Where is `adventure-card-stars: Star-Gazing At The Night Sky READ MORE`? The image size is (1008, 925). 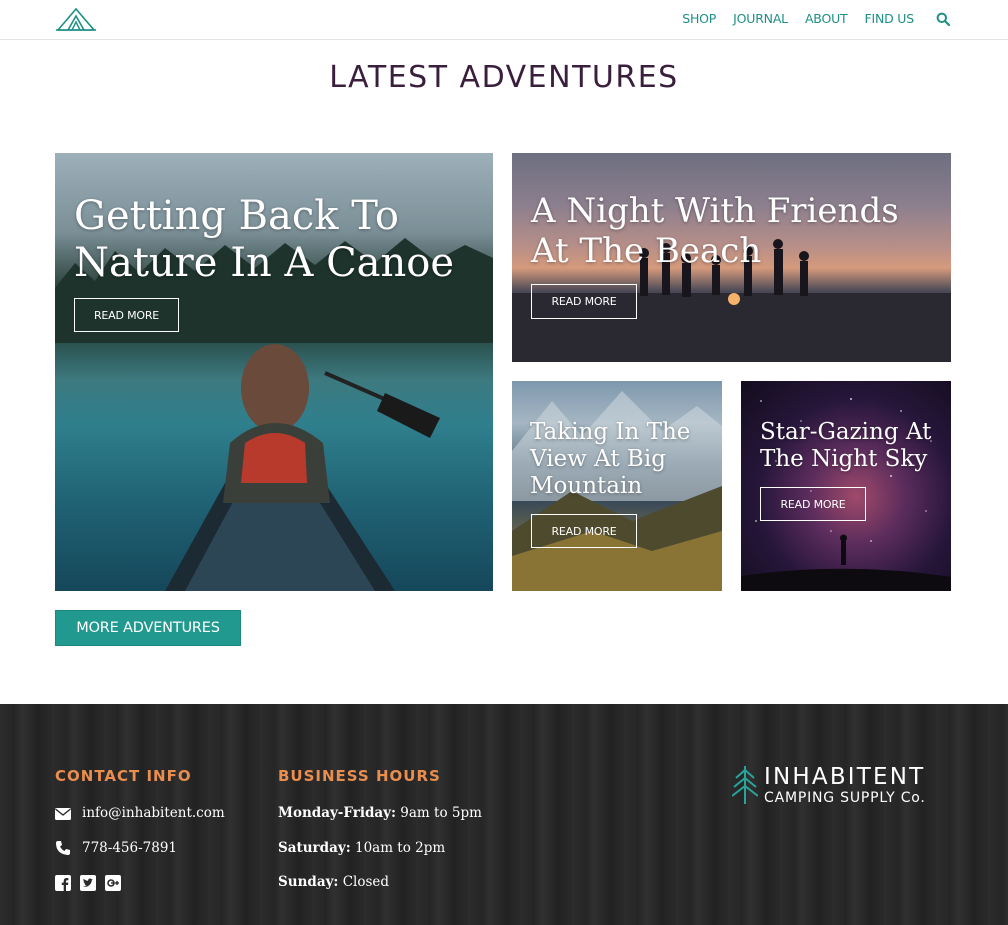
adventure-card-stars: Star-Gazing At The Night Sky READ MORE is located at coordinates (846, 486).